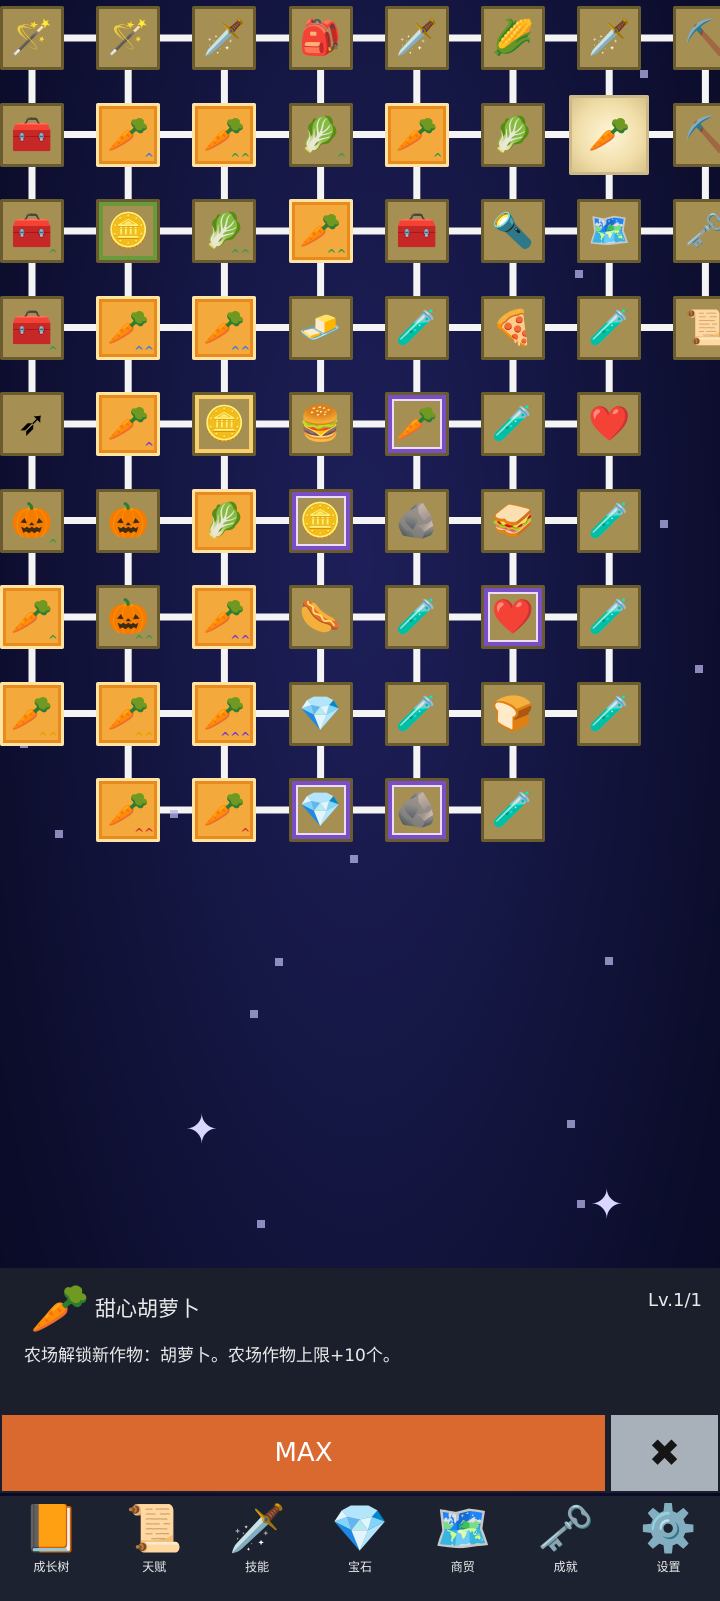 This screenshot has height=1601, width=720. Describe the element at coordinates (128, 617) in the screenshot. I see `skill-node: 🎃 ^^` at that location.